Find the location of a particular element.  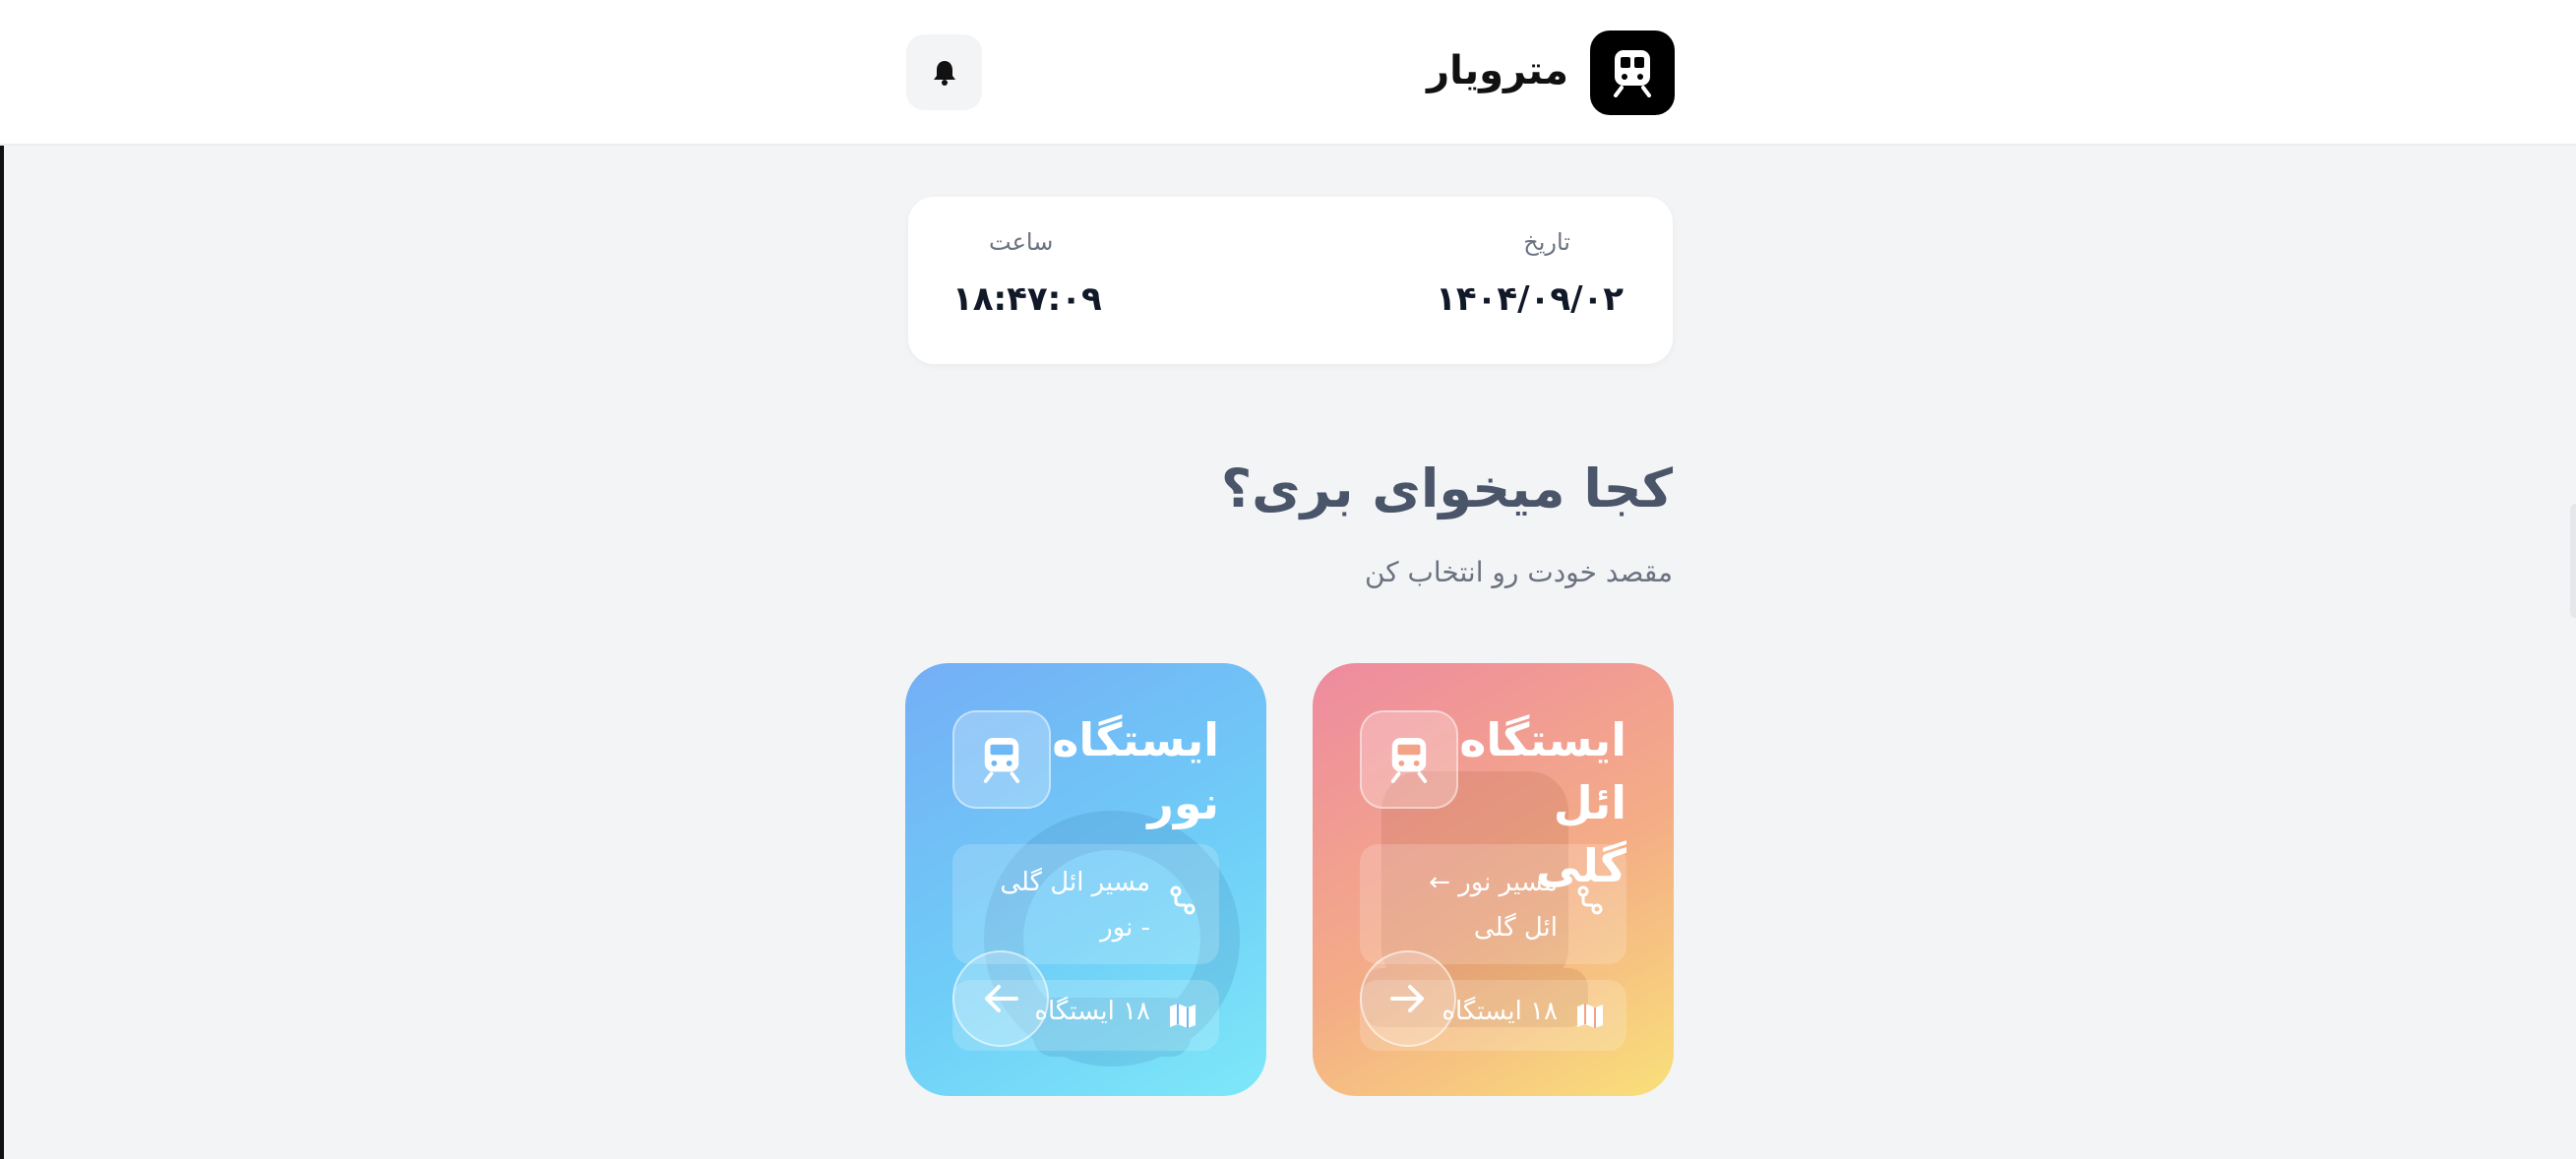

time-label: ساعت is located at coordinates (1021, 242).